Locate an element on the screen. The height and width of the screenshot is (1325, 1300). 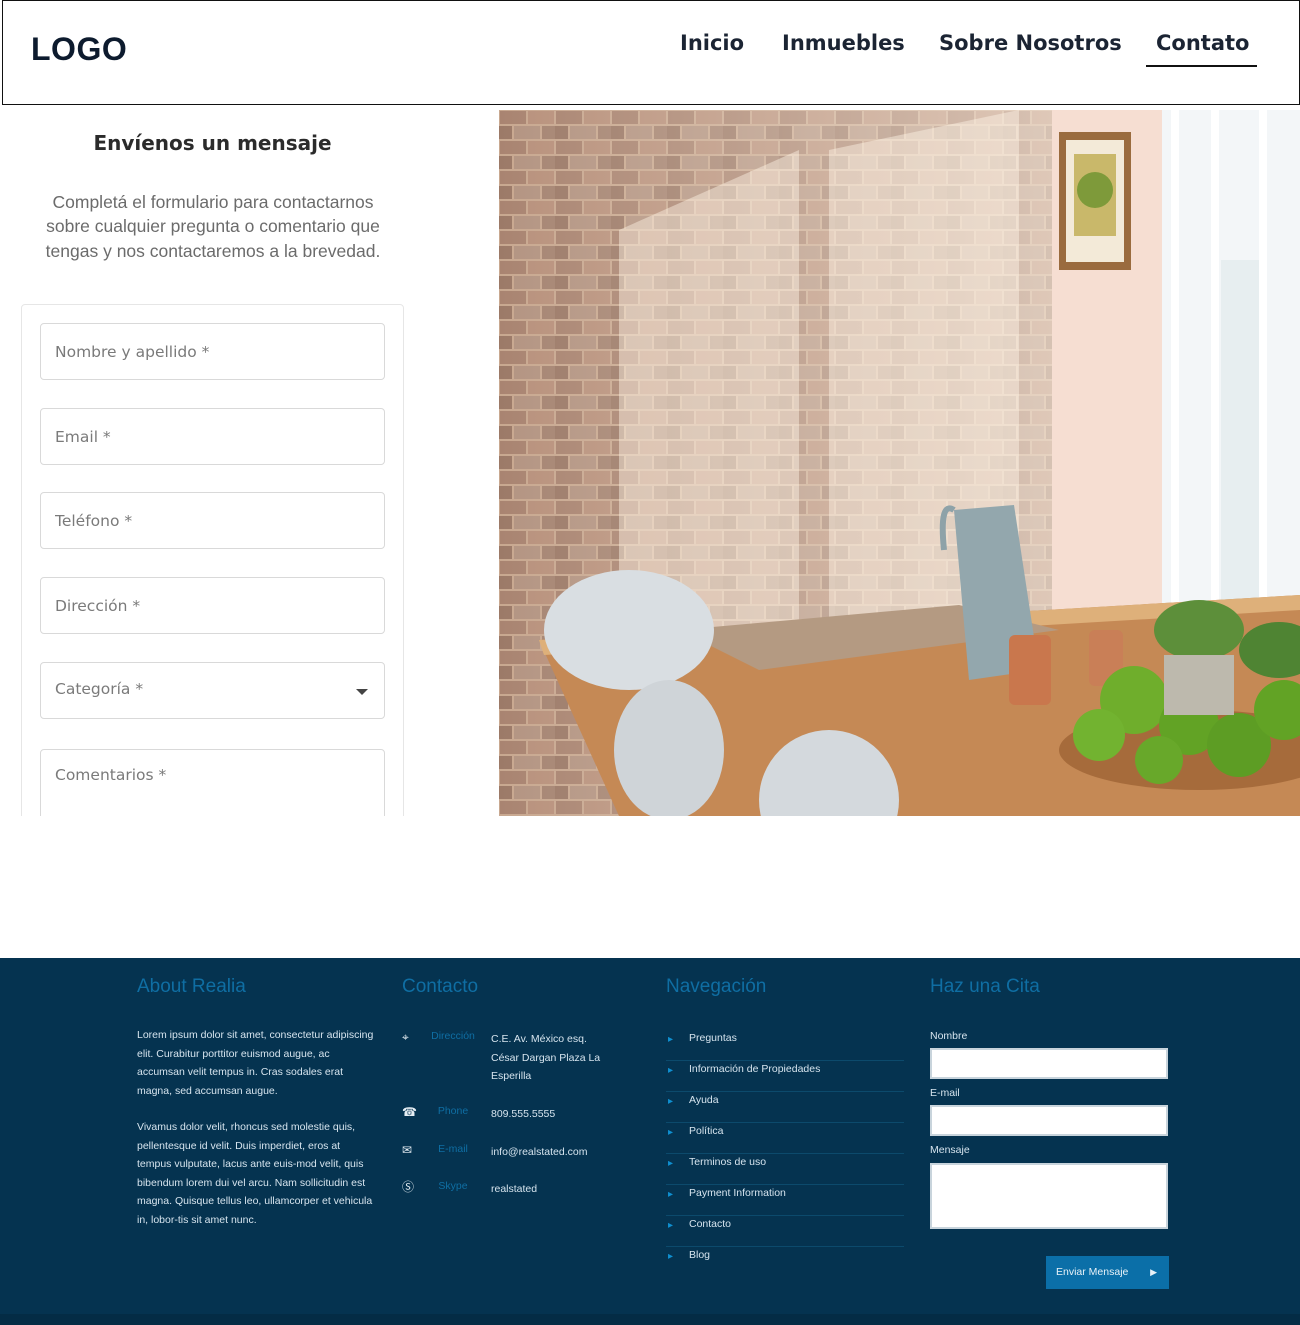
phone-field is located at coordinates (212, 520).